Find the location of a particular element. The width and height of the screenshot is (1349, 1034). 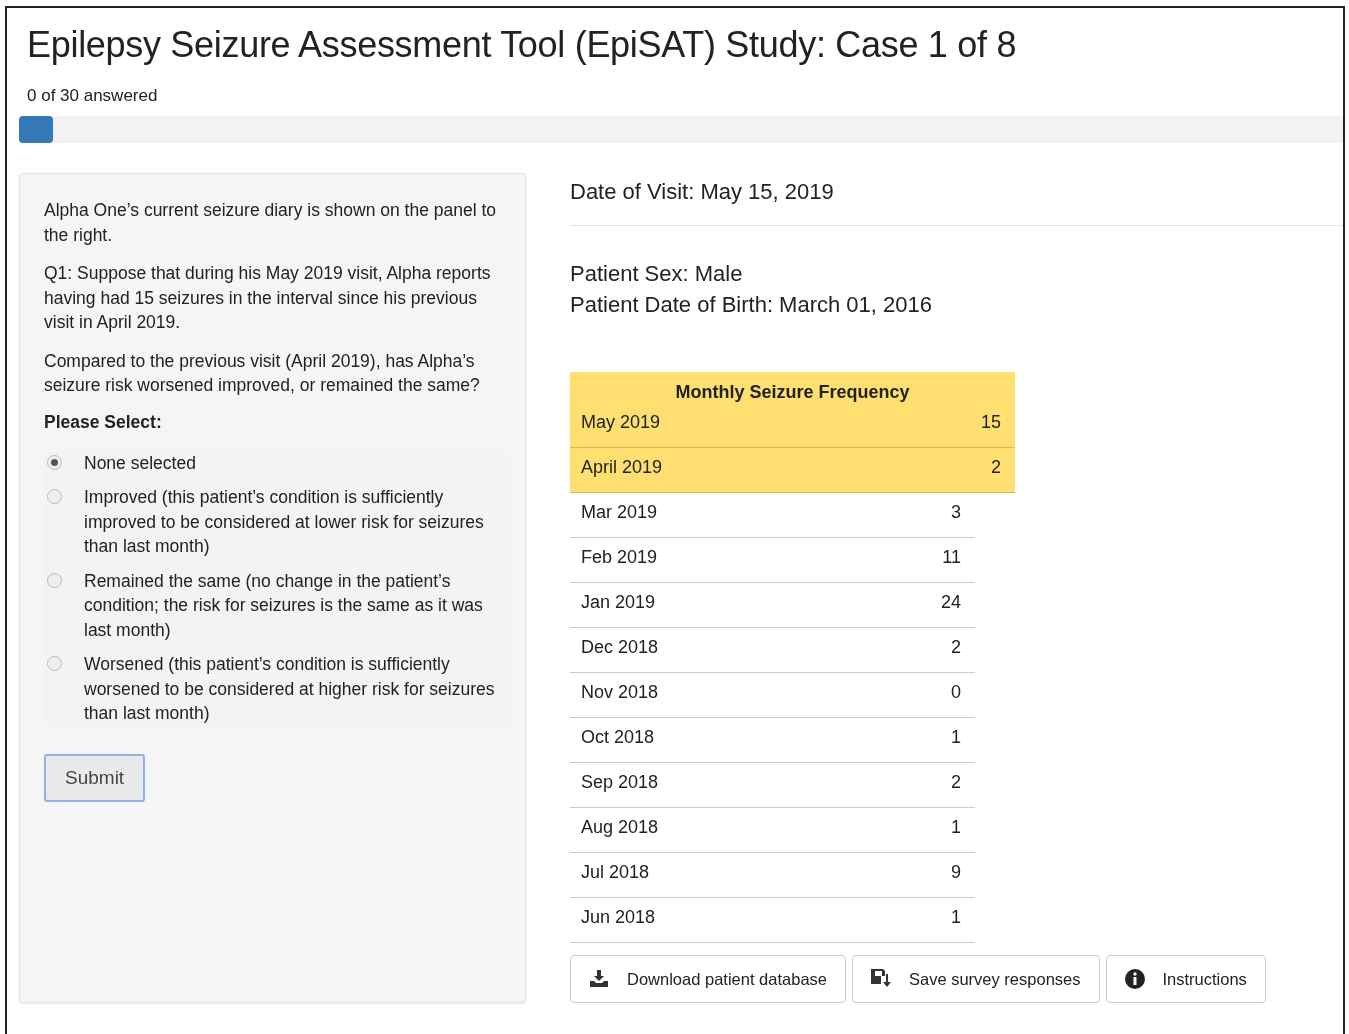

count-cell-text: 11 is located at coordinates (951, 558).